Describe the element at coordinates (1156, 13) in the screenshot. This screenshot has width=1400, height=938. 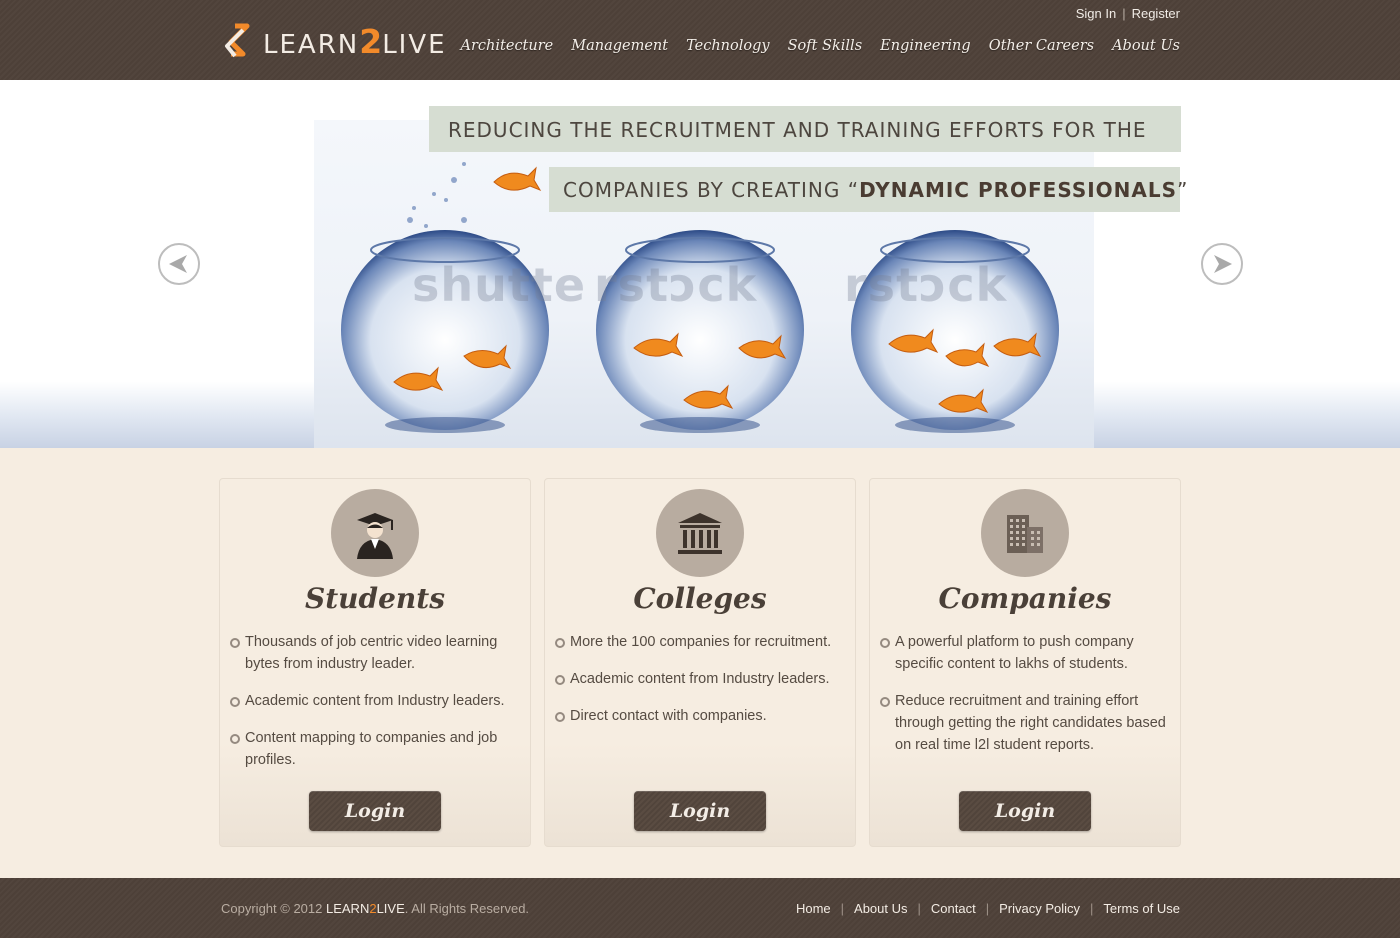
I see `register-link: Register` at that location.